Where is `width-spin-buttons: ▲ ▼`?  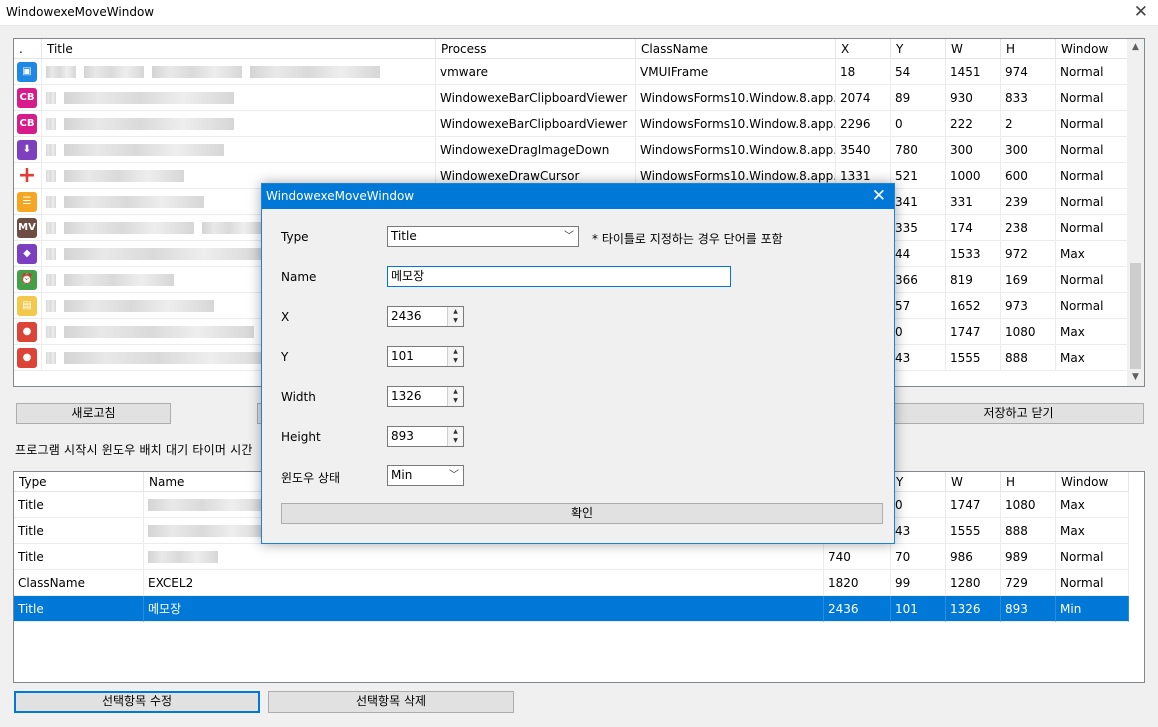 width-spin-buttons: ▲ ▼ is located at coordinates (455, 396).